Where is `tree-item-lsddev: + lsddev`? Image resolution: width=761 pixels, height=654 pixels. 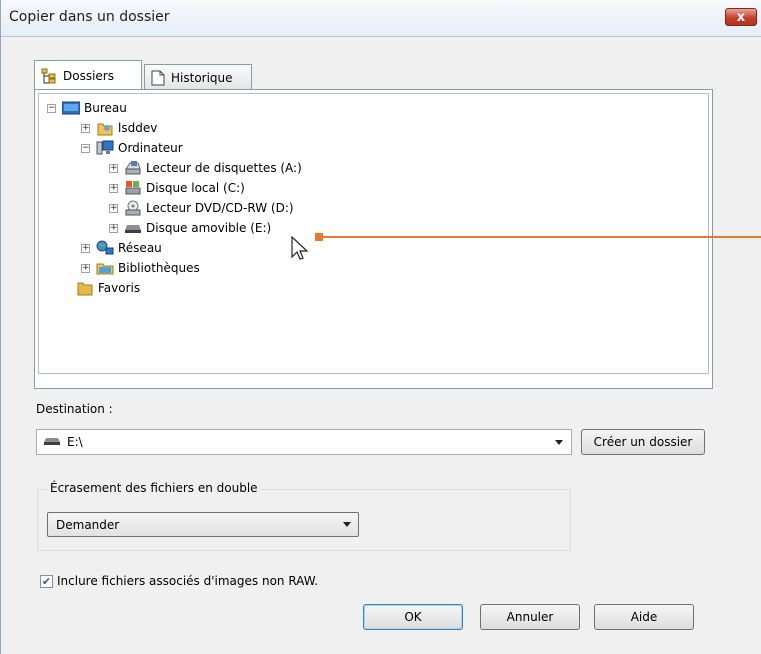
tree-item-lsddev: + lsddev is located at coordinates (119, 128).